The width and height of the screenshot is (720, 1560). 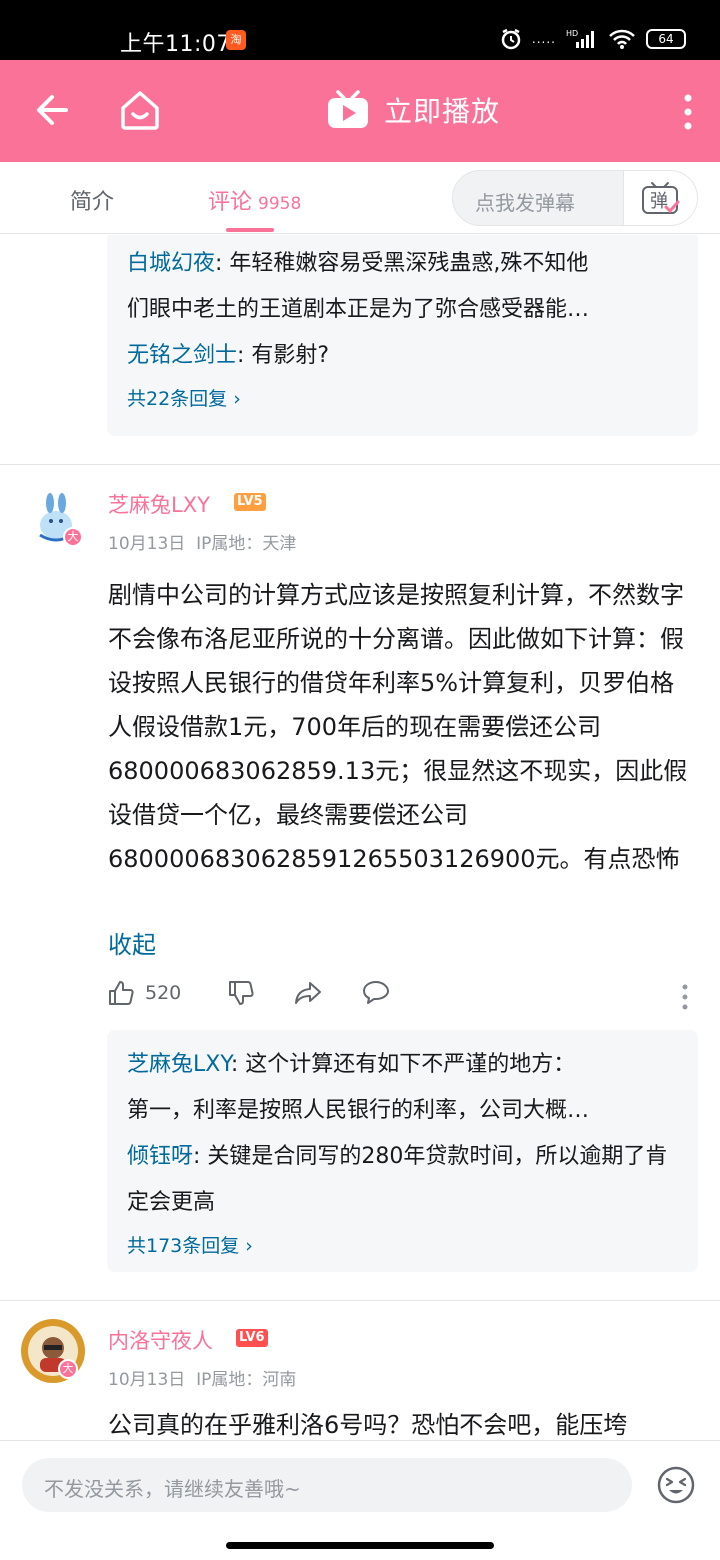 What do you see at coordinates (159, 504) in the screenshot?
I see `comment-username: 芝麻兔LXY` at bounding box center [159, 504].